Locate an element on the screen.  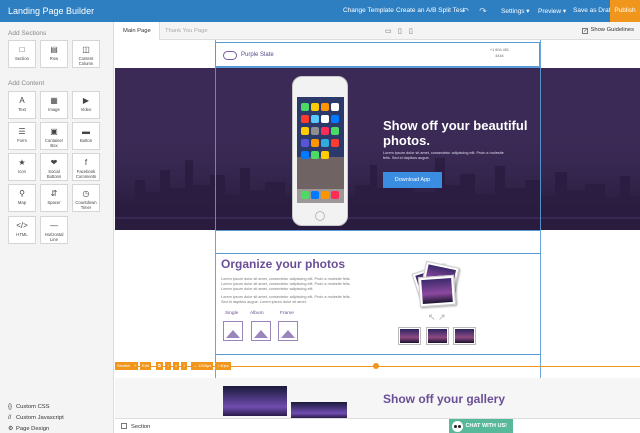
delete-icon: × is located at coordinates (176, 366).